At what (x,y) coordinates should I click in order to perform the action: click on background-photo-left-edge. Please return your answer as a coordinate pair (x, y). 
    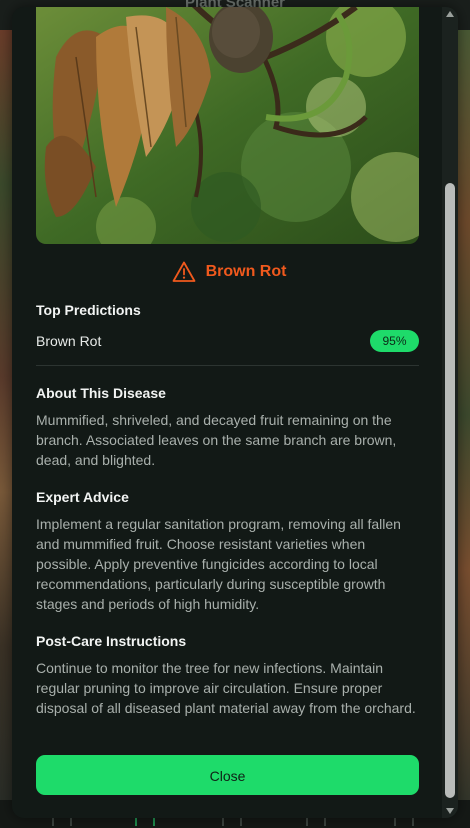
    Looking at the image, I should click on (6, 415).